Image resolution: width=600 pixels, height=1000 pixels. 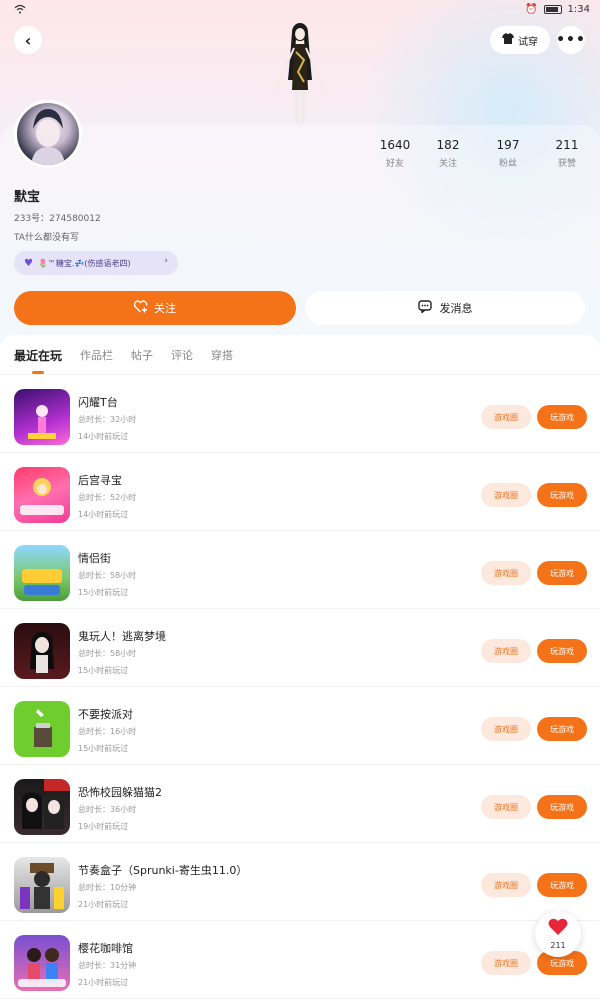 What do you see at coordinates (142, 355) in the screenshot?
I see `tab-posts: 帖子` at bounding box center [142, 355].